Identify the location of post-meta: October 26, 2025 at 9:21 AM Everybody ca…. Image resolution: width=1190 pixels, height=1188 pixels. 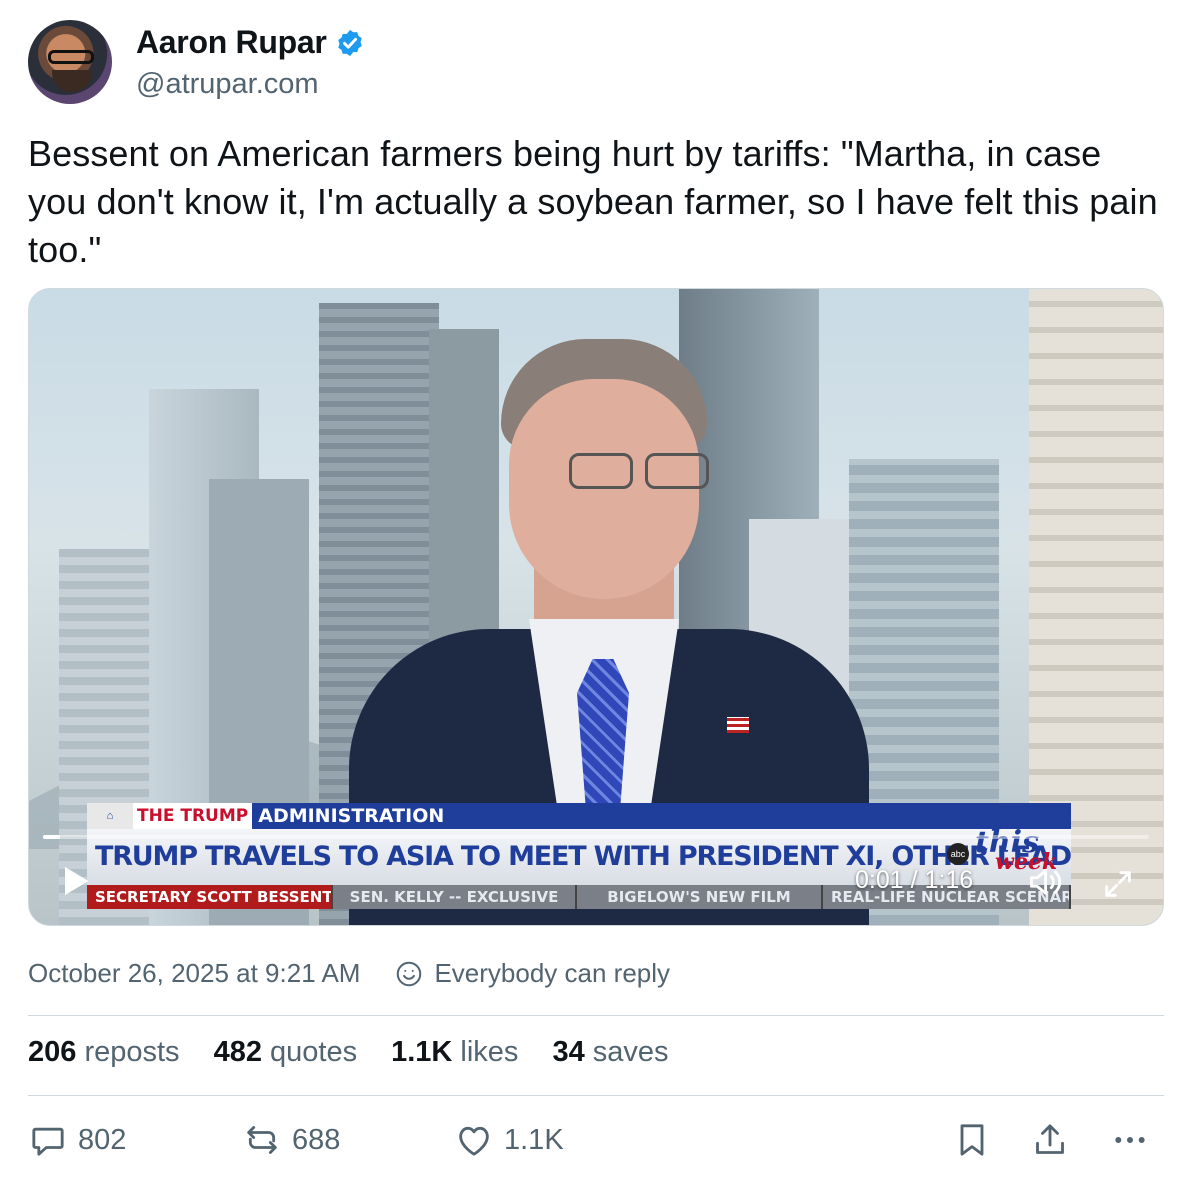
(349, 973).